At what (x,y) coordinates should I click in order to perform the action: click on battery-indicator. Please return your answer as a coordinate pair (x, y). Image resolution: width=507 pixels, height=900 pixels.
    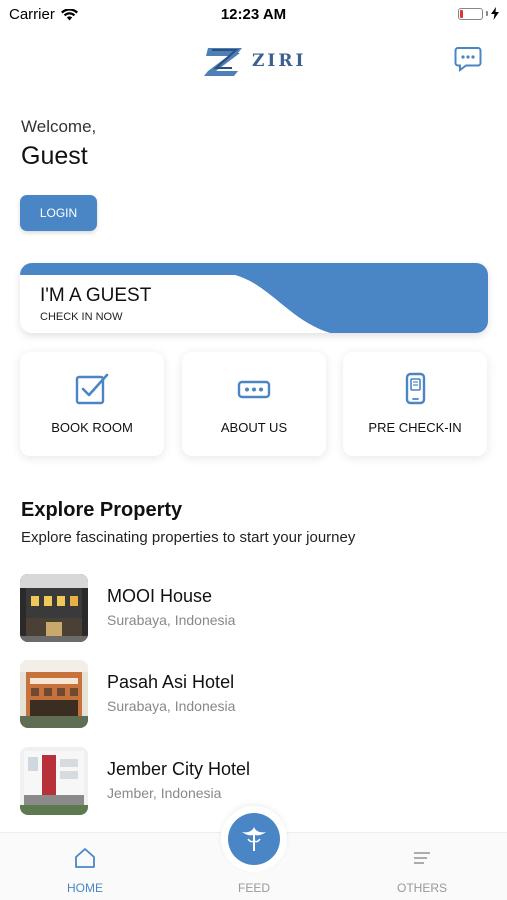
    Looking at the image, I should click on (478, 13).